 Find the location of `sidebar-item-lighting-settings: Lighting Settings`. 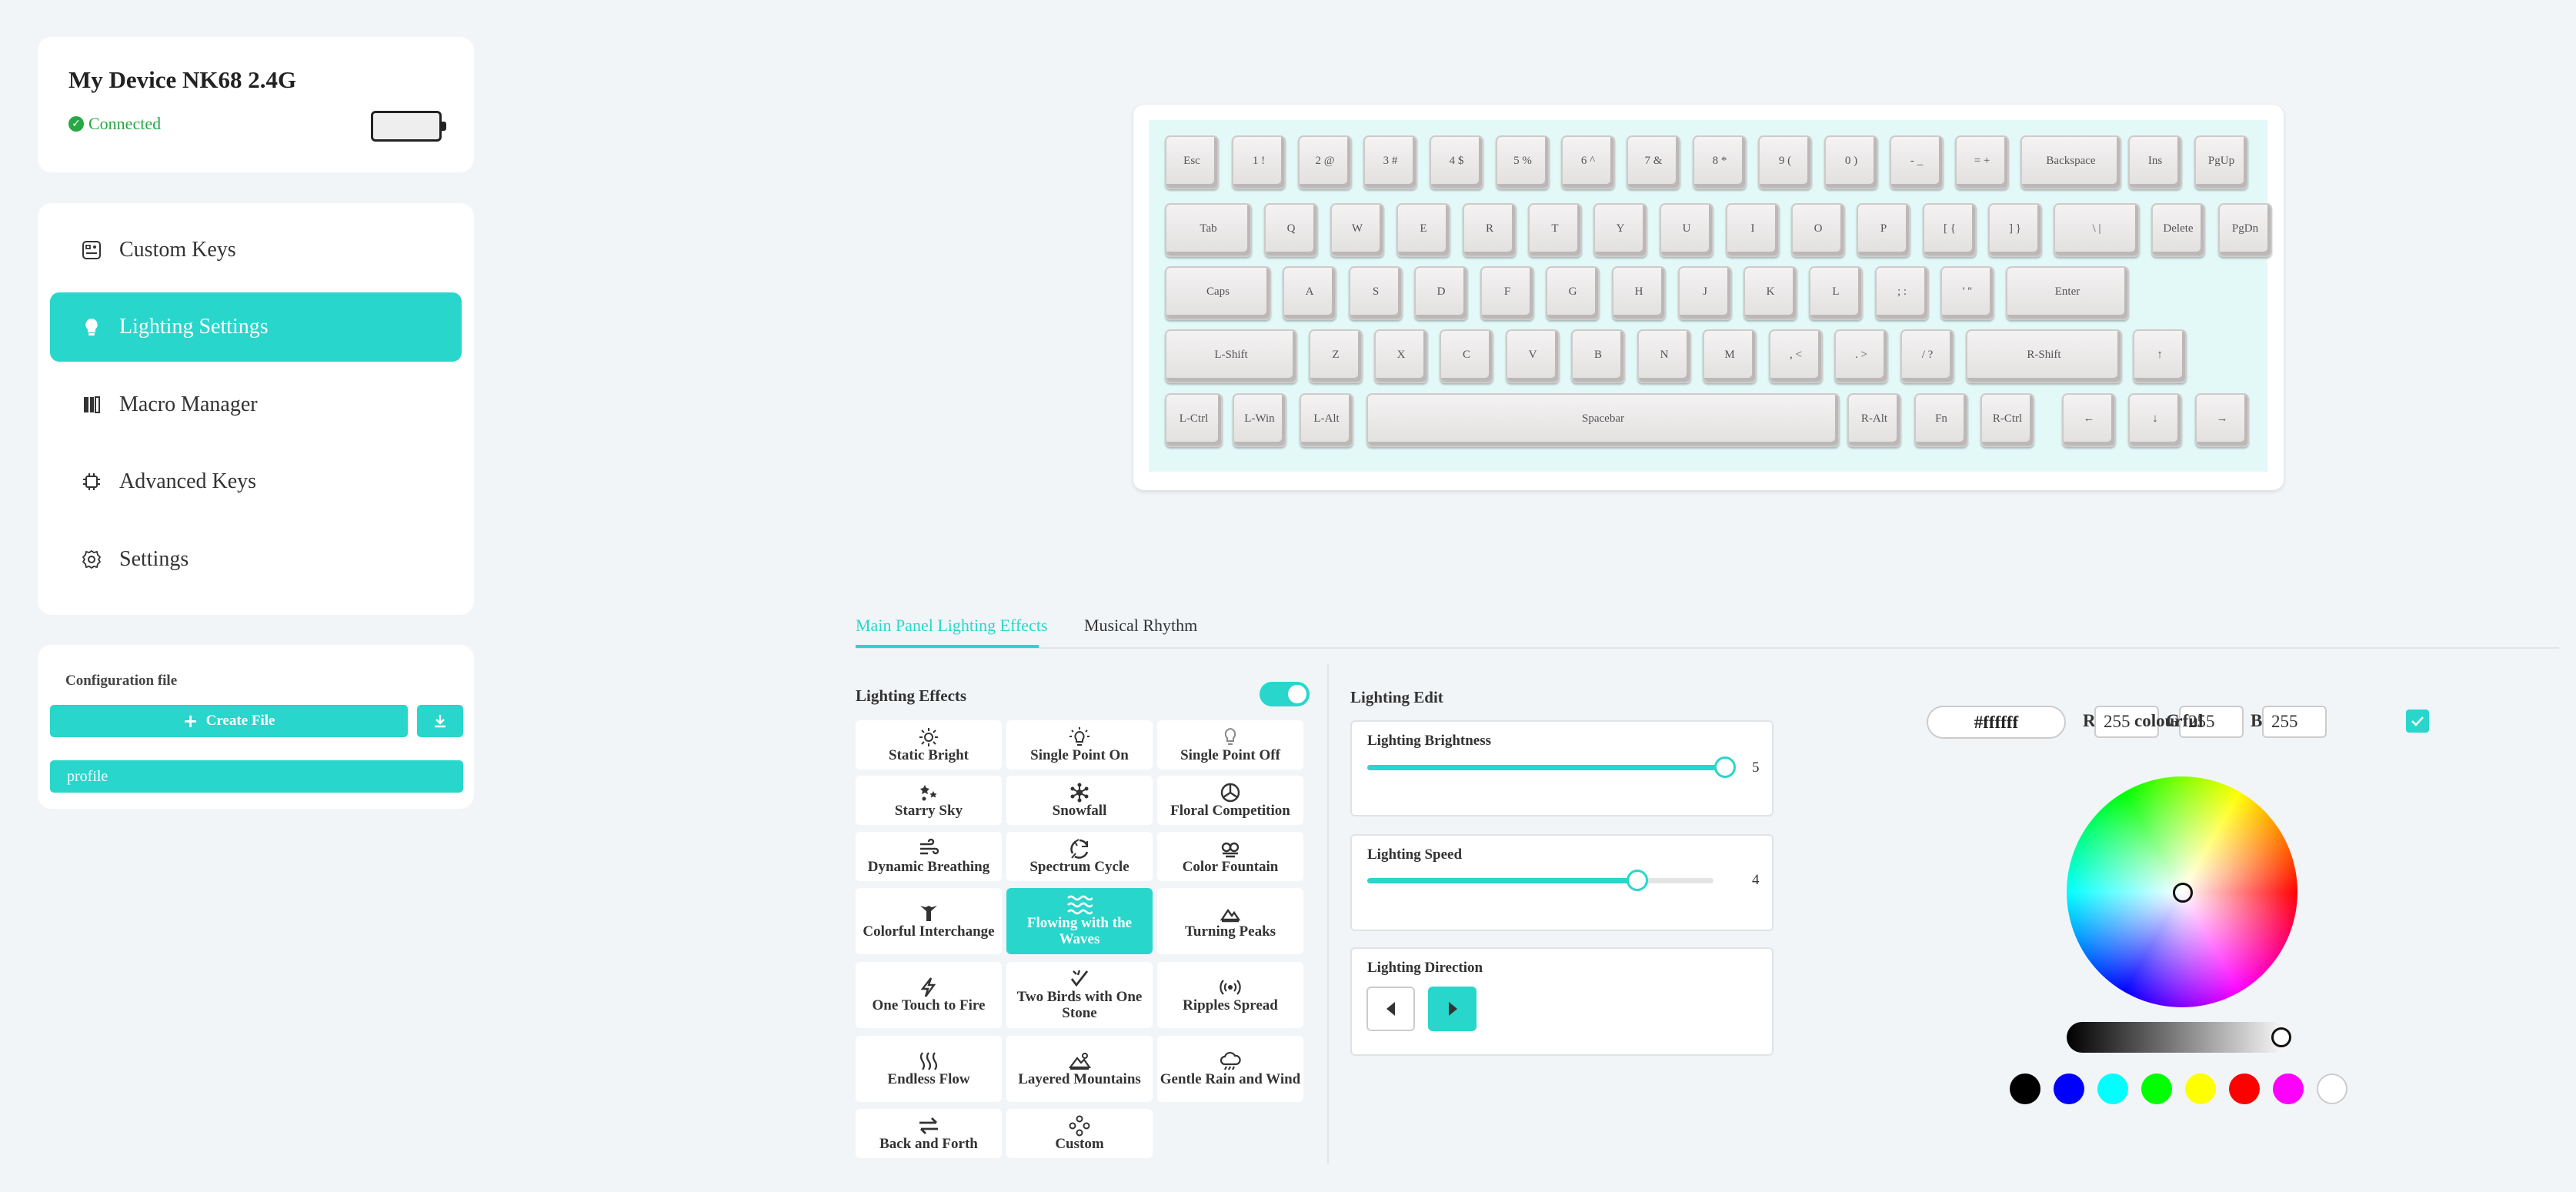

sidebar-item-lighting-settings: Lighting Settings is located at coordinates (256, 327).